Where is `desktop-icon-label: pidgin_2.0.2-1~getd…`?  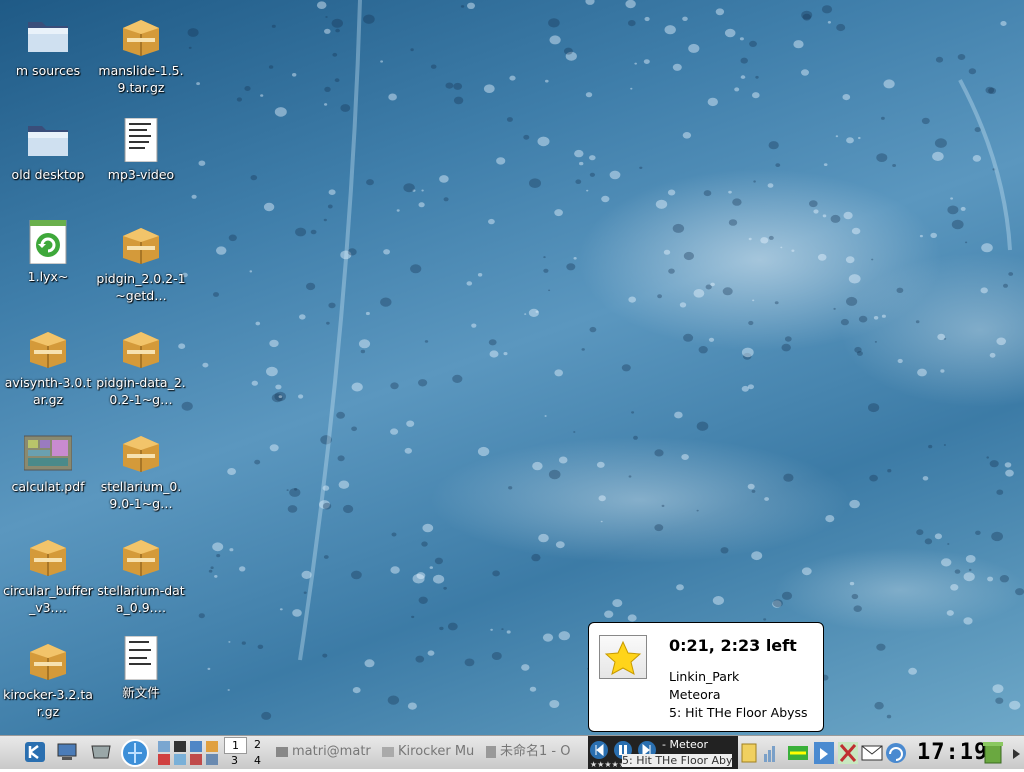 desktop-icon-label: pidgin_2.0.2-1~getd… is located at coordinates (141, 287).